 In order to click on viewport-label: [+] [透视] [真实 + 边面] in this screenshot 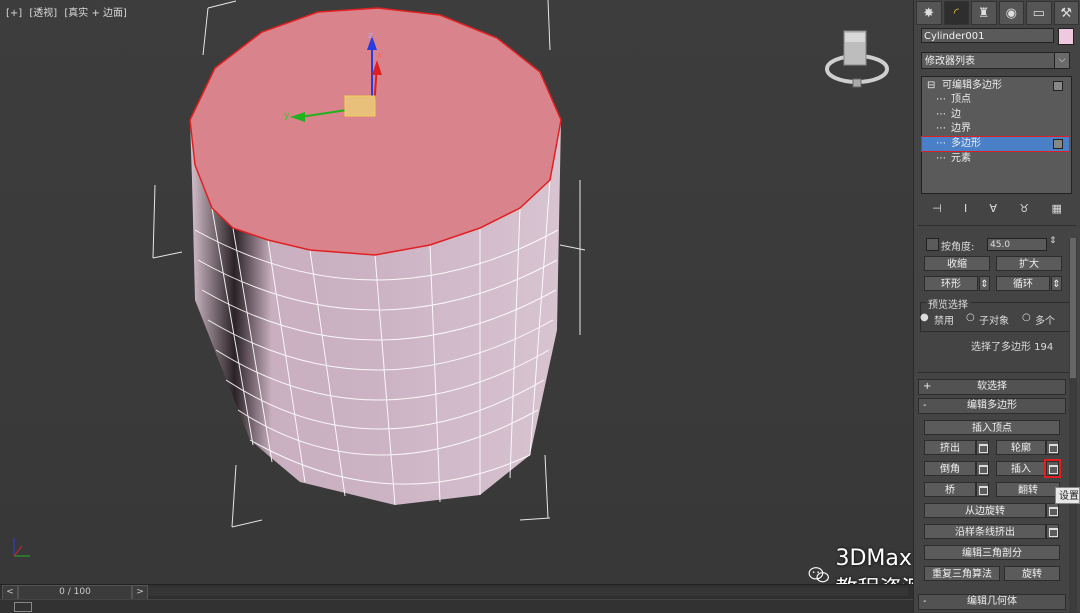, I will do `click(68, 11)`.